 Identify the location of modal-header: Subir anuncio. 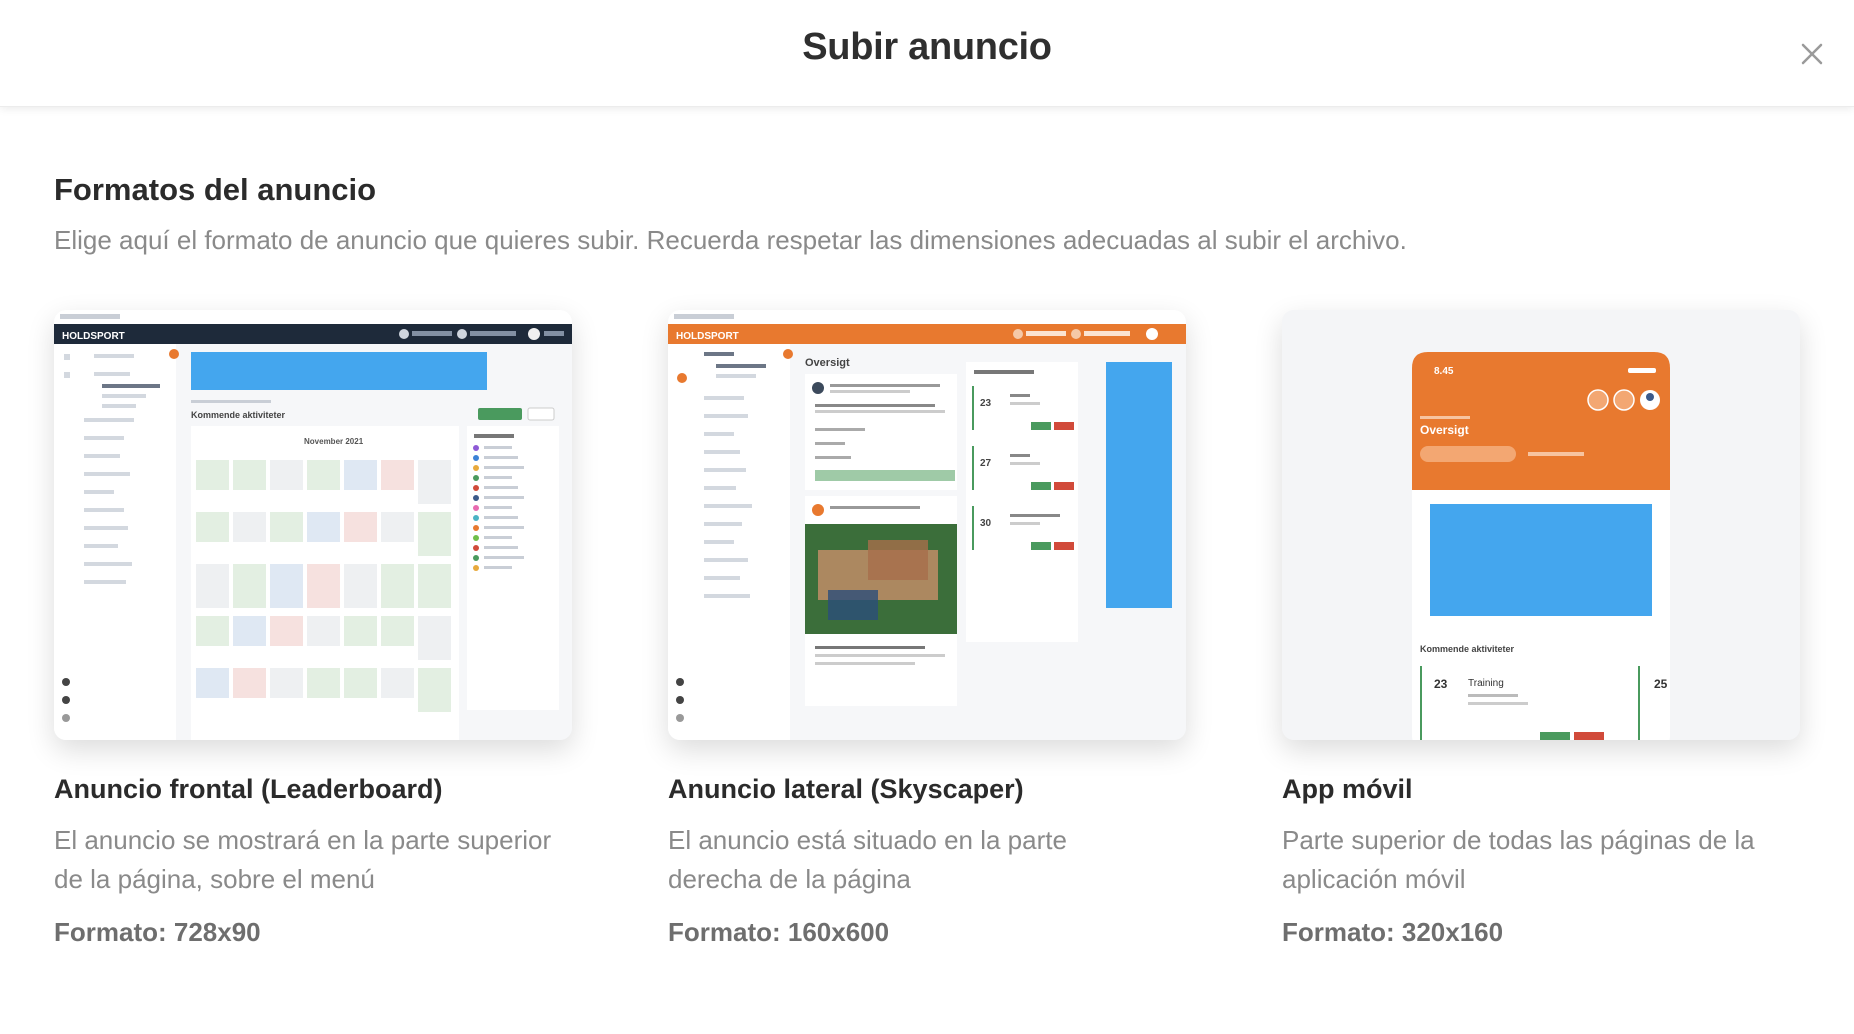
(927, 53).